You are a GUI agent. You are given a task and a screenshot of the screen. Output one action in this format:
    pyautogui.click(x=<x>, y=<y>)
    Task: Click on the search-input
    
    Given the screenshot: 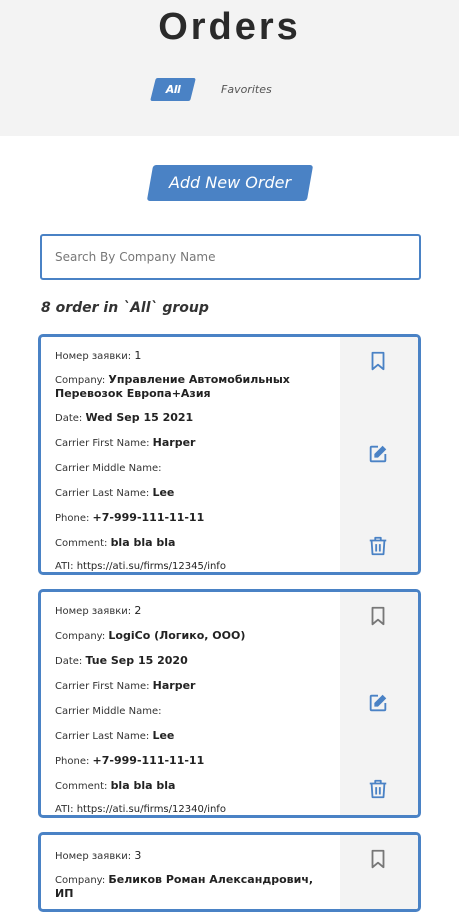 What is the action you would take?
    pyautogui.click(x=230, y=257)
    